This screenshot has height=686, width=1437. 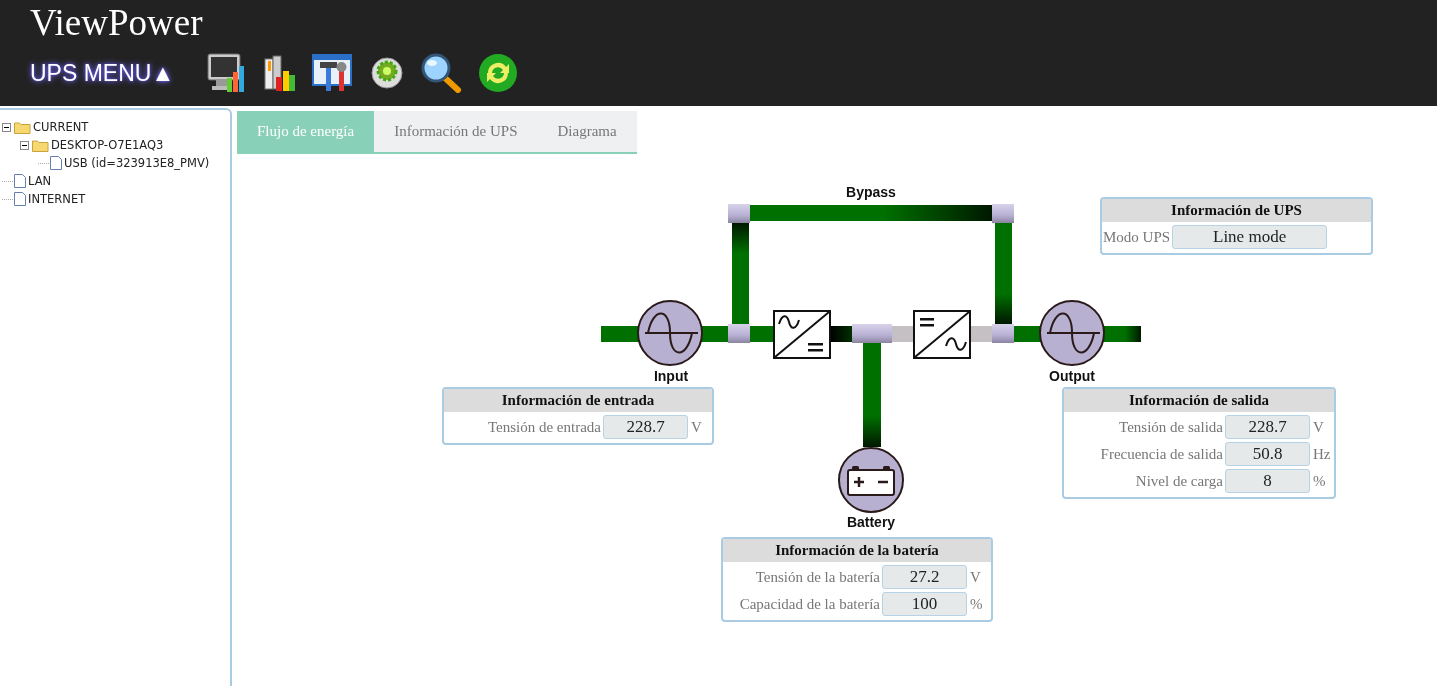 I want to click on tree-item: CURRENT, so click(x=61, y=127).